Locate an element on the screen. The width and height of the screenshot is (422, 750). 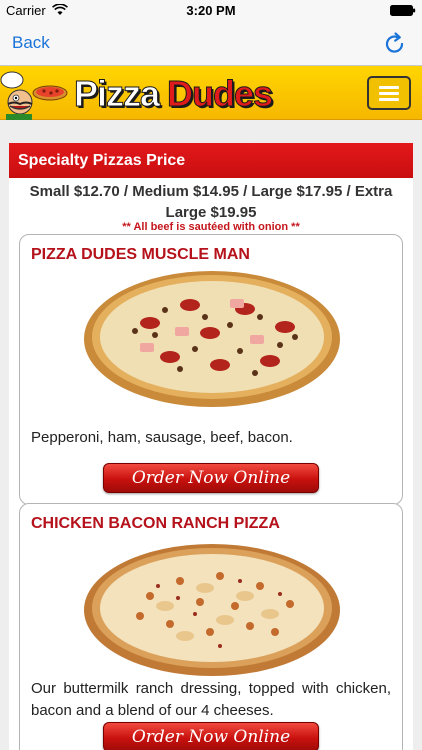
pizza-description: Pepperoni, ham, sausage, beef, bacon. is located at coordinates (162, 437).